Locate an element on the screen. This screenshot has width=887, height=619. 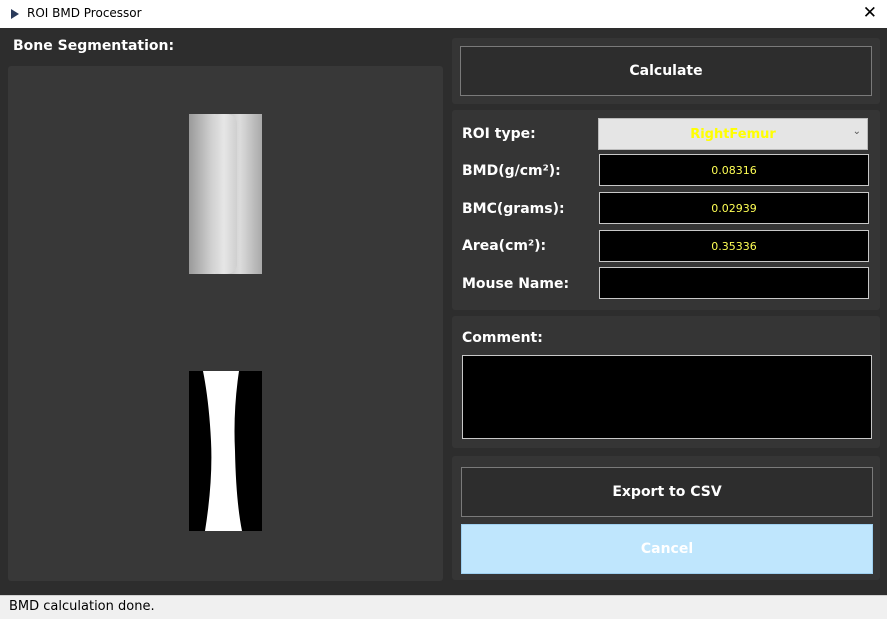
area-label: Area(cm²): is located at coordinates (504, 246).